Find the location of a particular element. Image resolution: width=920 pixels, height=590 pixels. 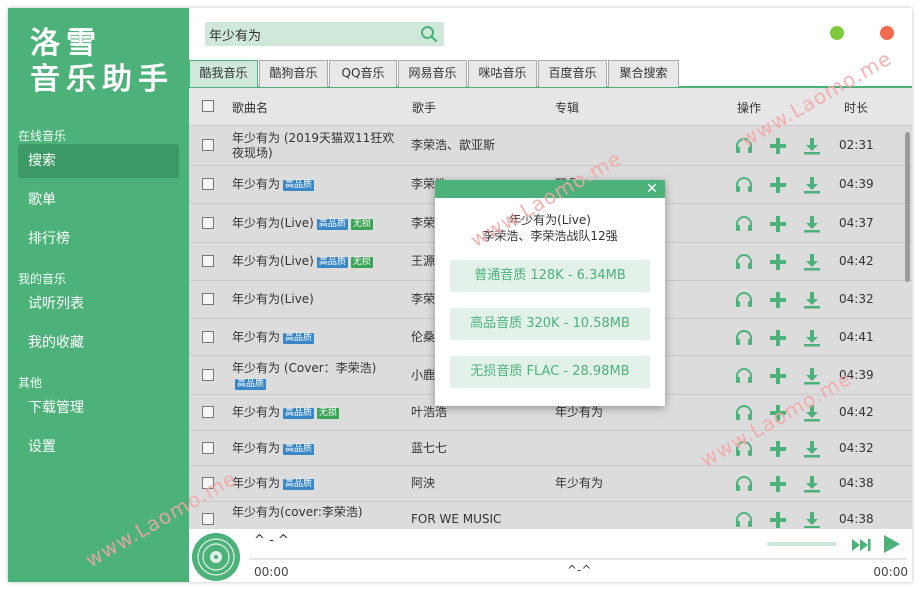

minimize-button is located at coordinates (837, 33).